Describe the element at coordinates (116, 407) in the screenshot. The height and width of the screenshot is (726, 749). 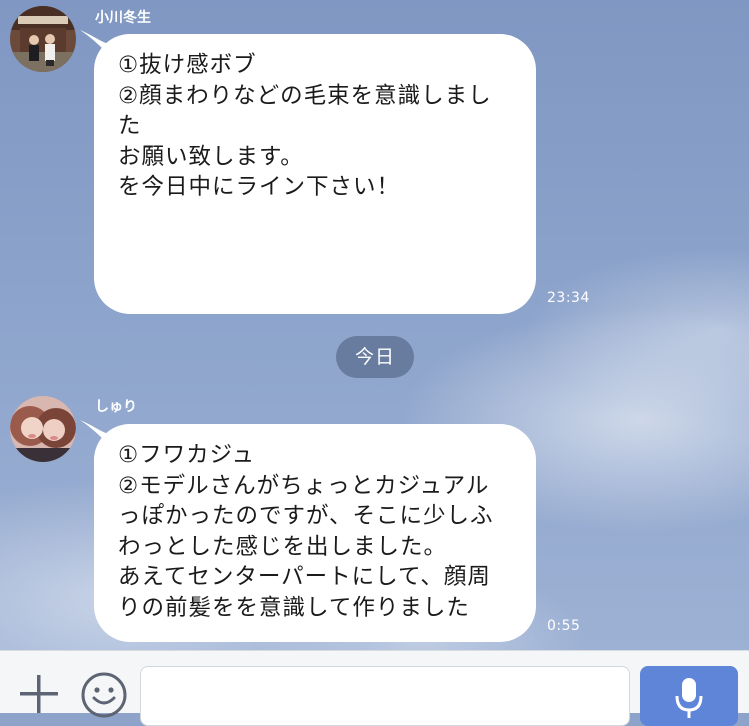
I see `sender-name: しゅり` at that location.